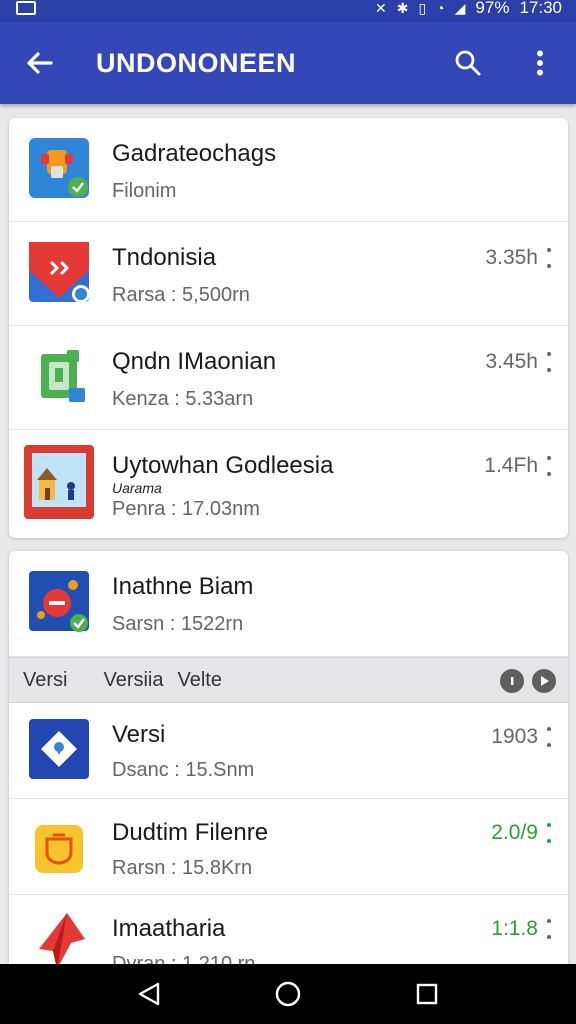 The width and height of the screenshot is (576, 1024). I want to click on nav-home-icon, so click(288, 994).